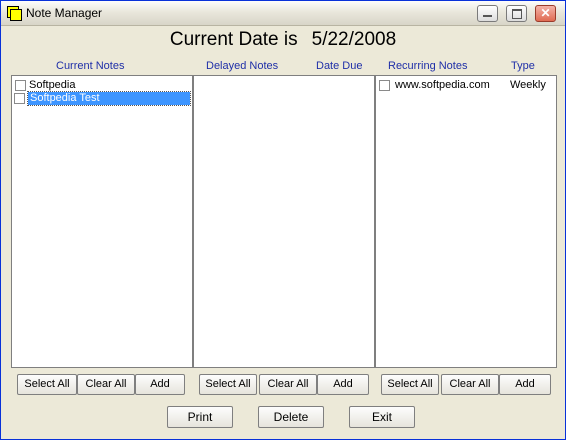 This screenshot has width=566, height=440. Describe the element at coordinates (14, 13) in the screenshot. I see `notes-app-icon` at that location.